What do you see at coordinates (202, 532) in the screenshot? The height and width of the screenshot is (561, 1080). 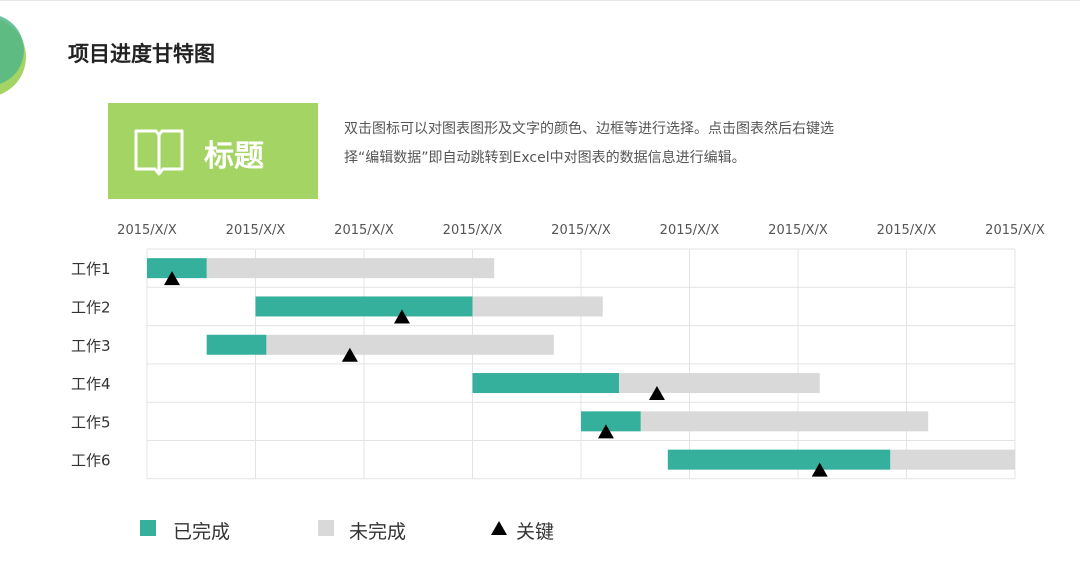 I see `legend-label-done: 已完成` at bounding box center [202, 532].